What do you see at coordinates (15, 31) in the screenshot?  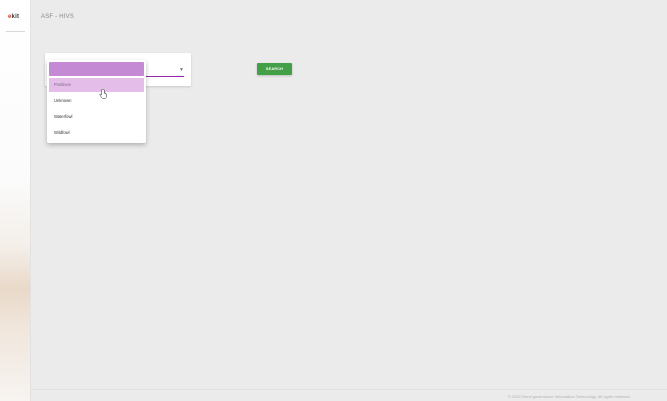 I see `sidebar-divider` at bounding box center [15, 31].